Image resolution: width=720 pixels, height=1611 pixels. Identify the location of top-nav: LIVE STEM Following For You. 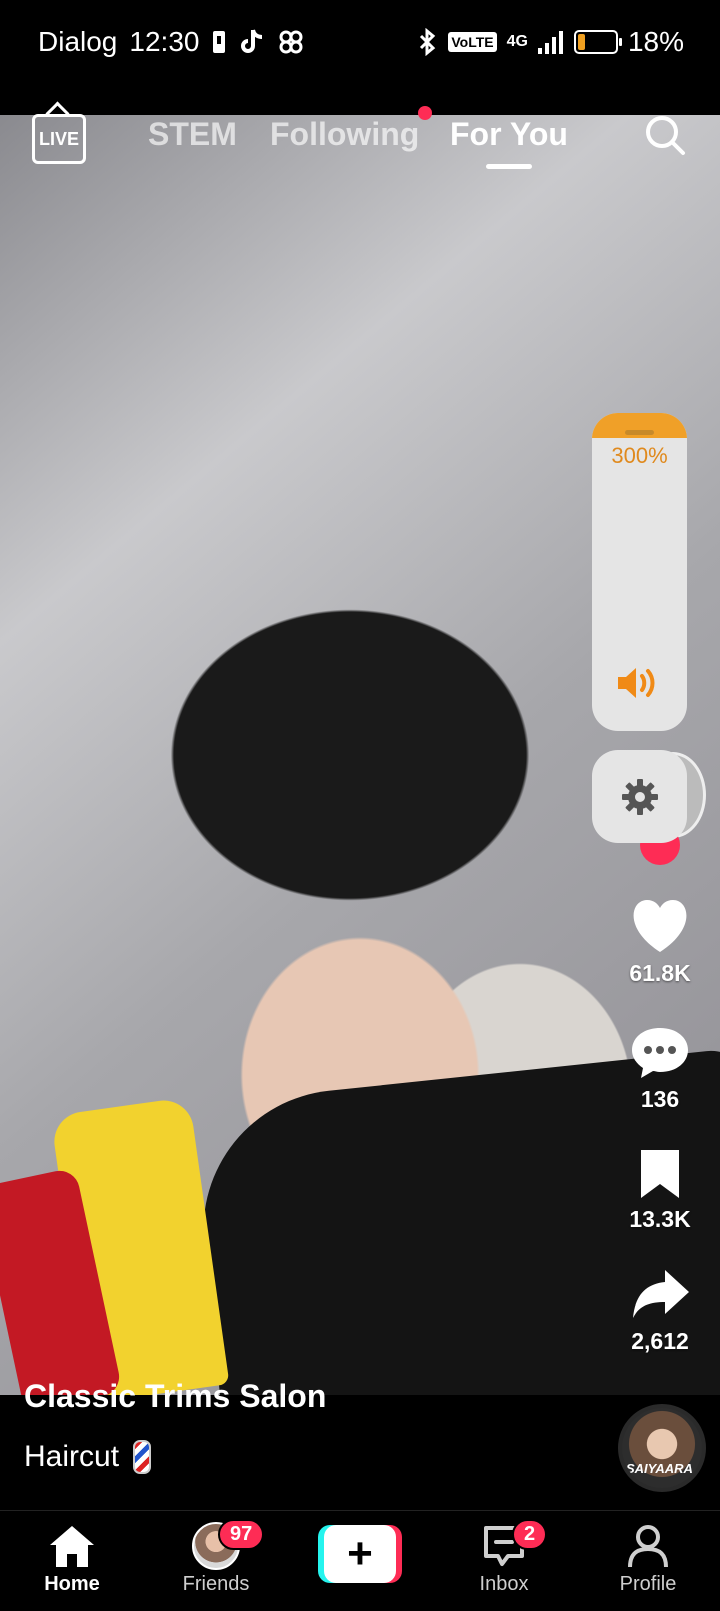
(360, 141).